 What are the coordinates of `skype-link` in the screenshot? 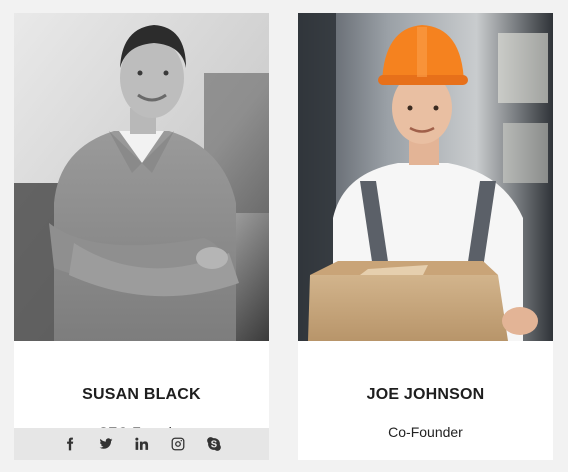 It's located at (214, 444).